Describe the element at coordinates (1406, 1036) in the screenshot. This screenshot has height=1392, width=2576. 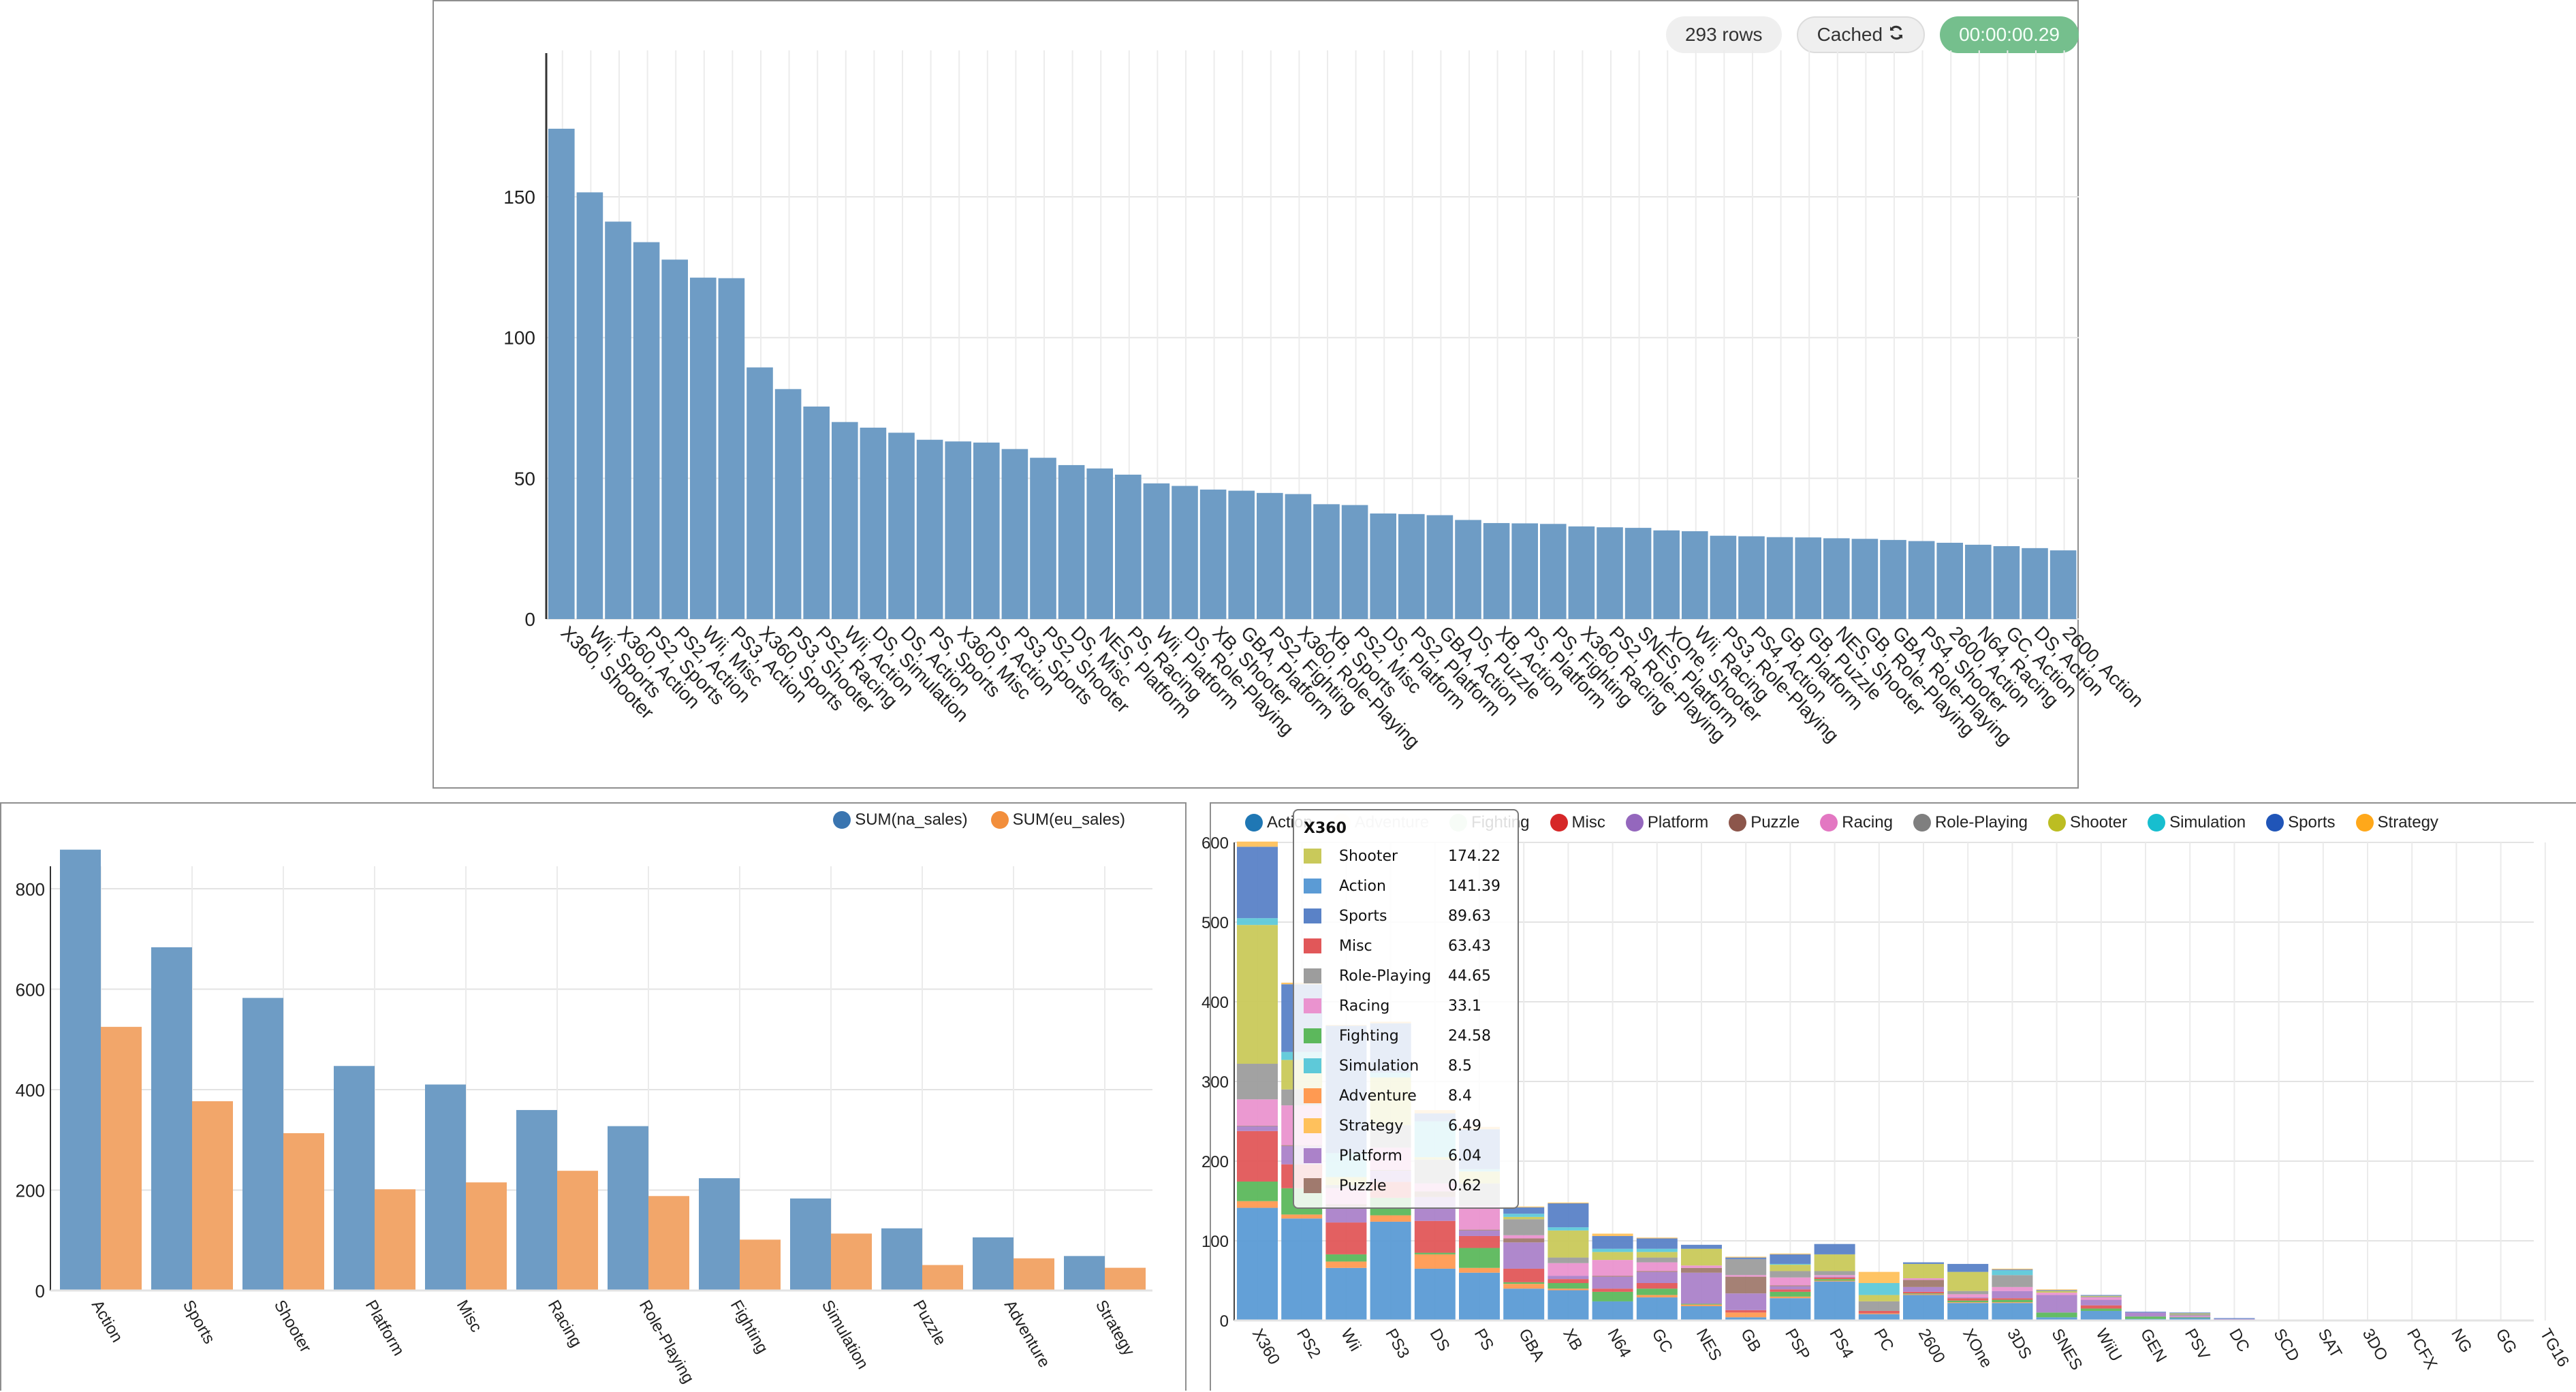
I see `tooltip-row: Fighting 24.58` at that location.